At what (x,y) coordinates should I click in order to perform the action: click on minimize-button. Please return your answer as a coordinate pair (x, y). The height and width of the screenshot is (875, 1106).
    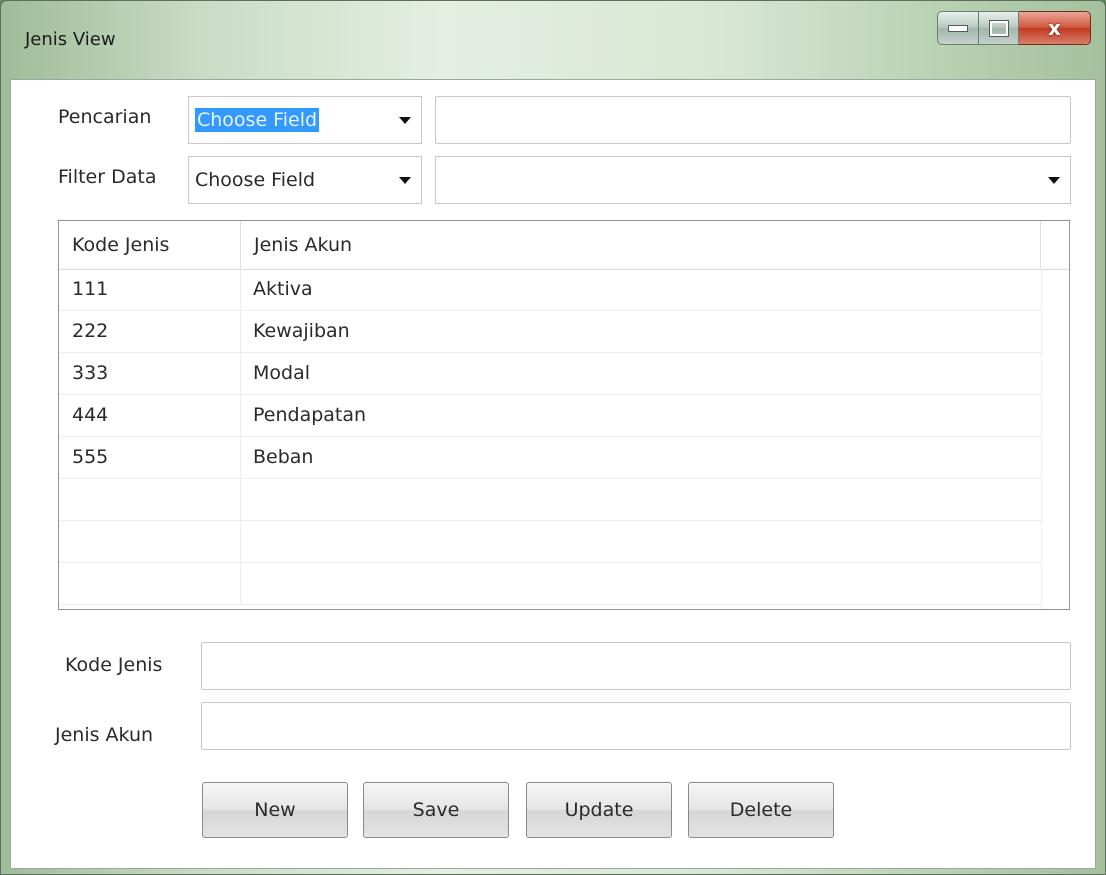
    Looking at the image, I should click on (958, 28).